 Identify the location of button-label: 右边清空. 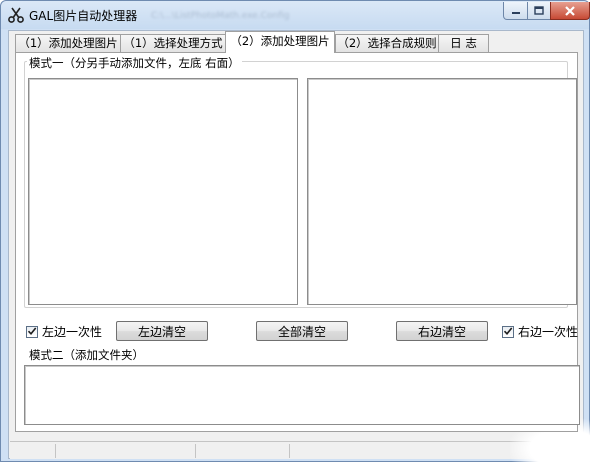
(441, 331).